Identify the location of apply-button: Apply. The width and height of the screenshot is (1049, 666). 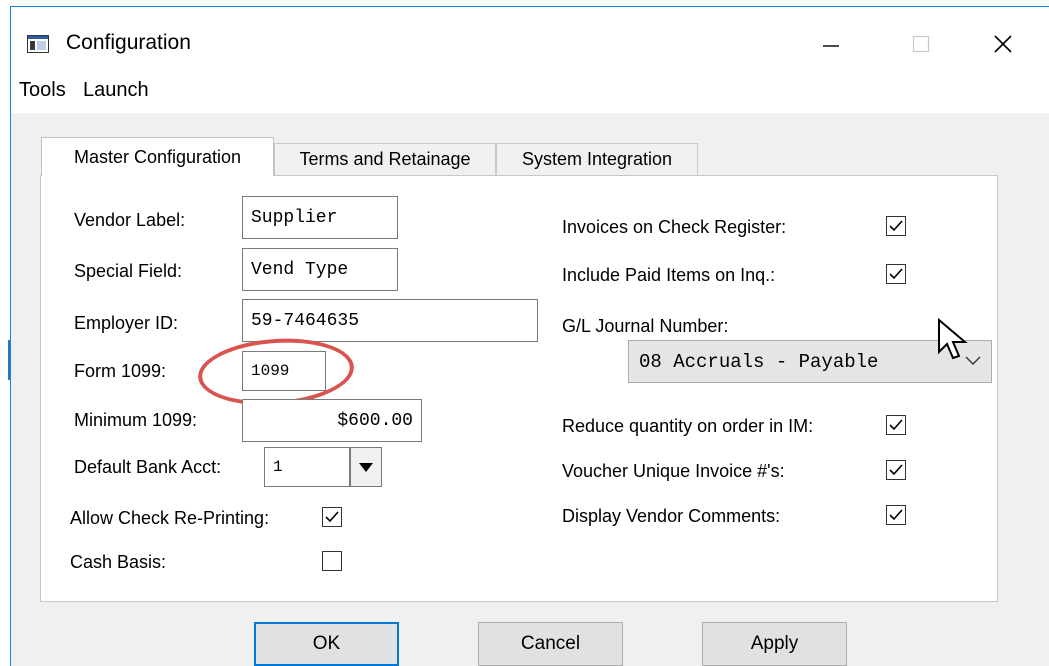
(774, 644).